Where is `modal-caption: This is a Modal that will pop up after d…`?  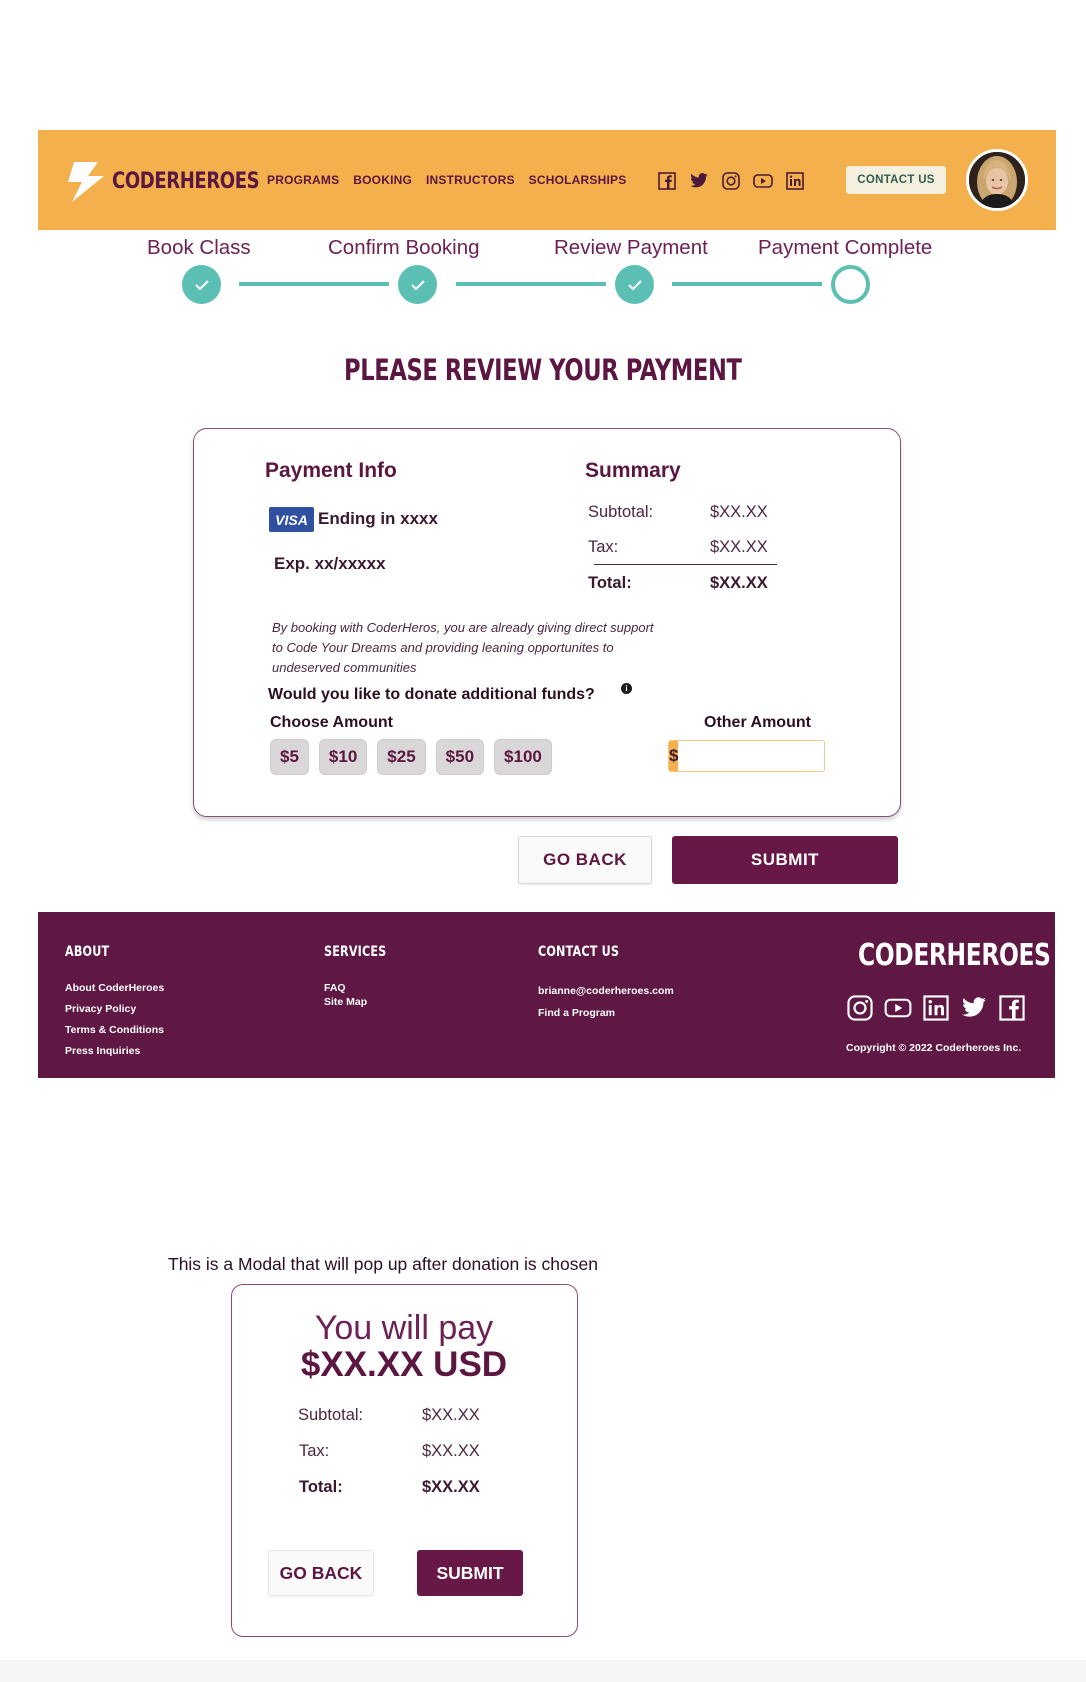
modal-caption: This is a Modal that will pop up after d… is located at coordinates (383, 1264).